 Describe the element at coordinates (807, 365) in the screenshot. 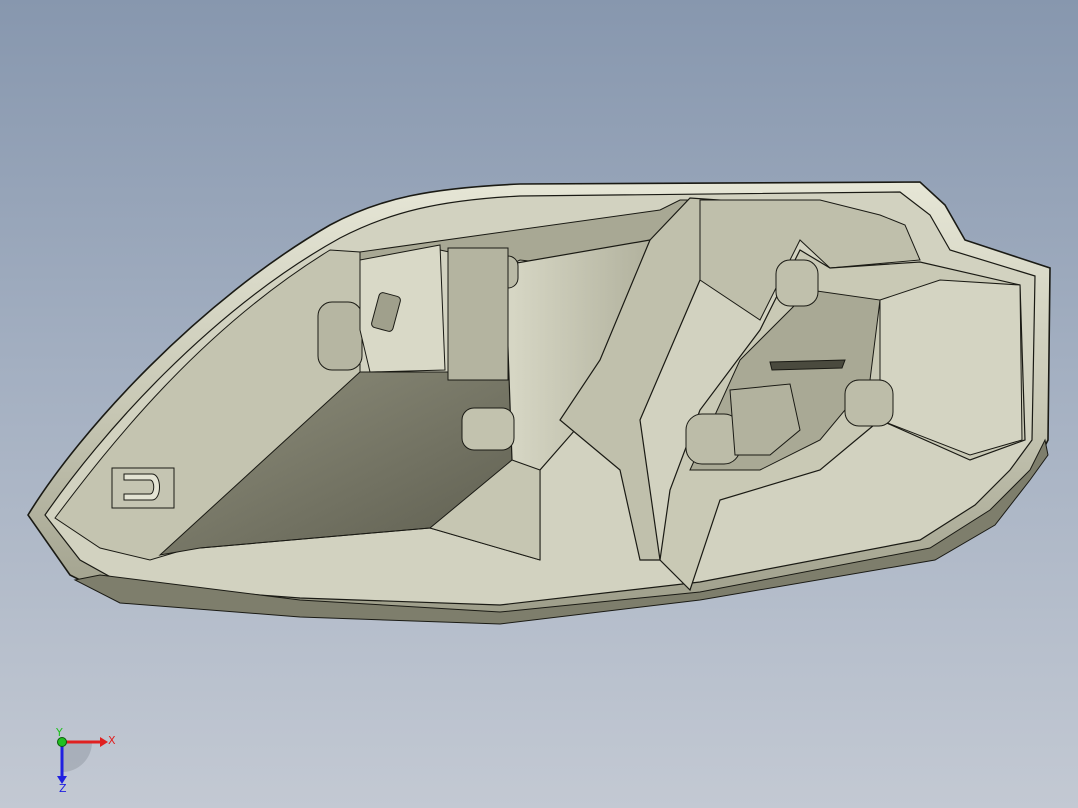

I see `right-slot` at that location.